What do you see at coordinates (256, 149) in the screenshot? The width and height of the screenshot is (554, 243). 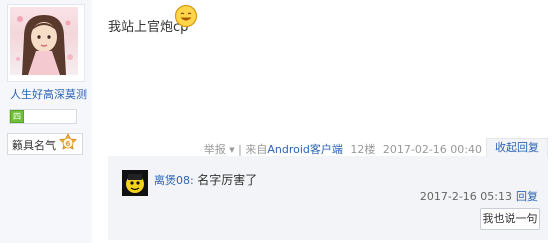 I see `source-prefix: 来自` at bounding box center [256, 149].